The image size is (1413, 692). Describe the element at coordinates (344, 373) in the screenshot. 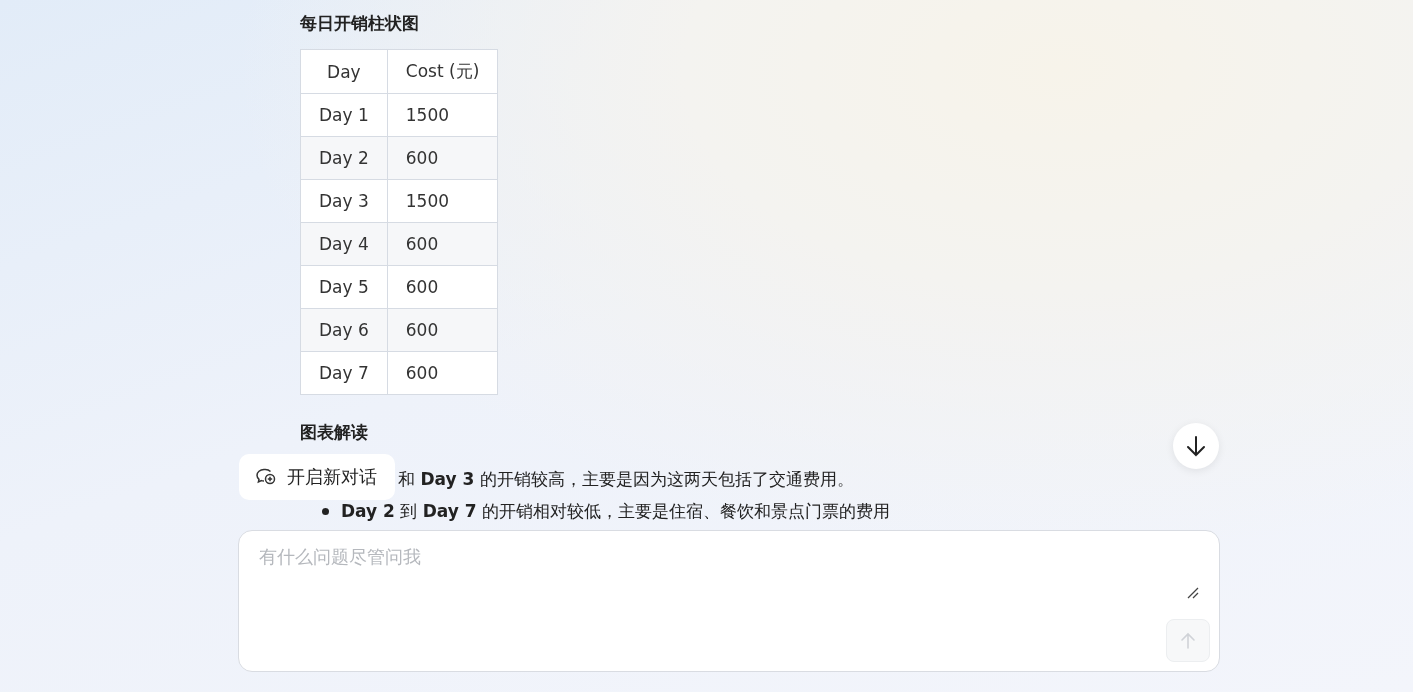

I see `table-cell: Day 7` at that location.